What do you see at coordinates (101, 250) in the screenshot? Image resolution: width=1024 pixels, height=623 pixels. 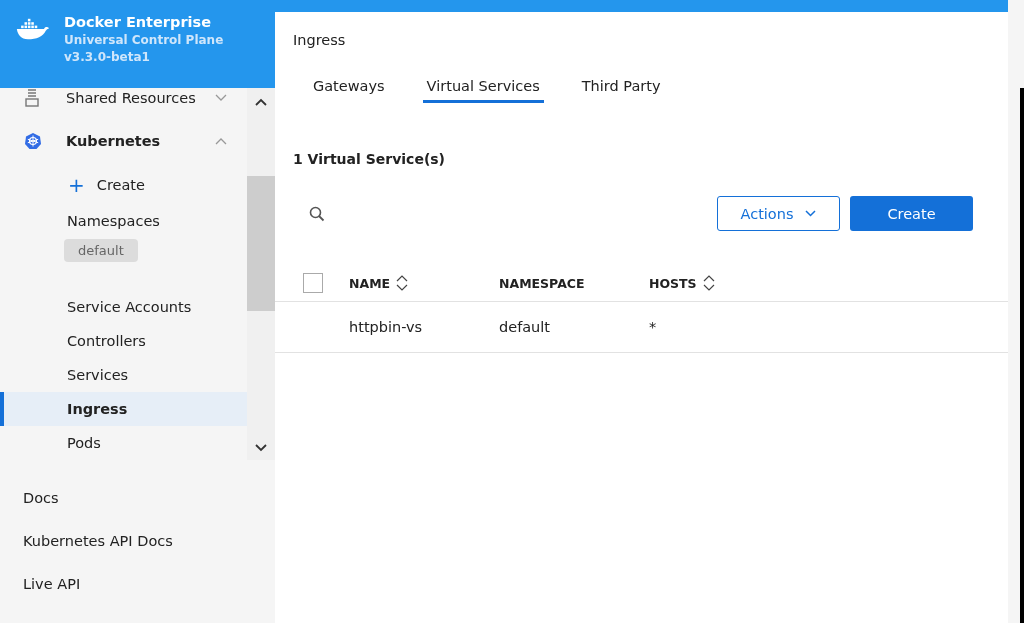 I see `namespace-chip: default` at bounding box center [101, 250].